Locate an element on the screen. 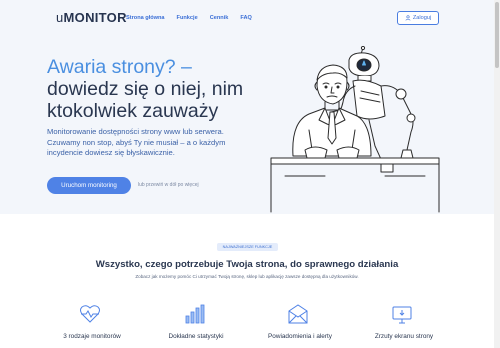 This screenshot has width=500, height=348. login-button: Zaloguj is located at coordinates (418, 18).